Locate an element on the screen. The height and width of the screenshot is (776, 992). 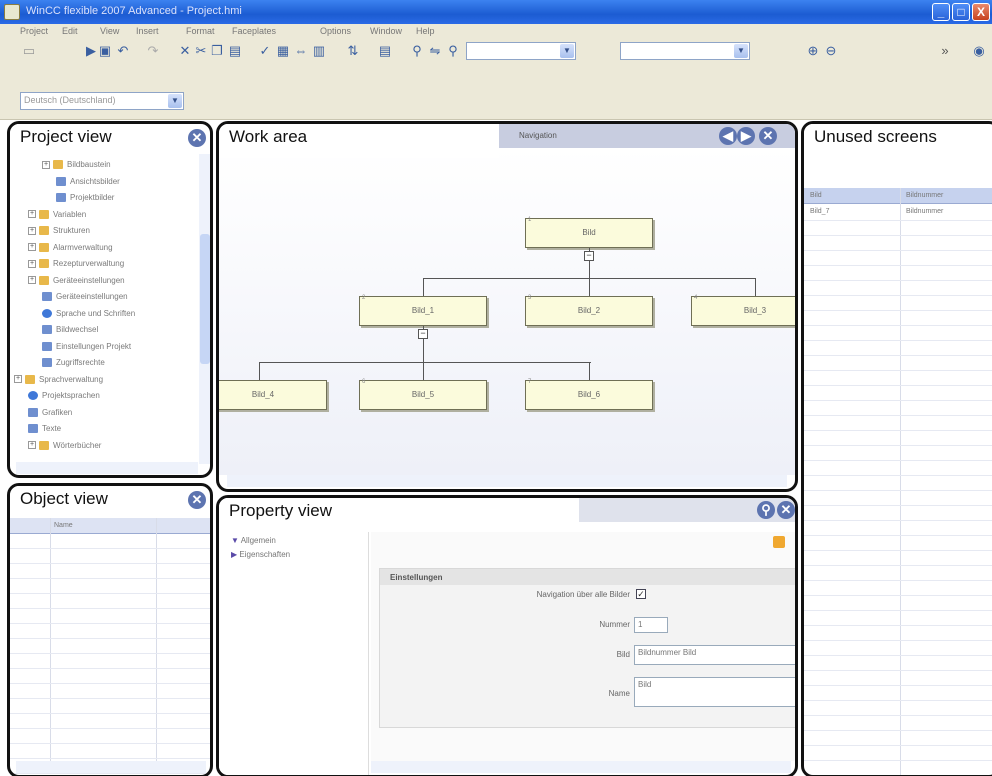
delete-icon: ✕ is located at coordinates (185, 51).